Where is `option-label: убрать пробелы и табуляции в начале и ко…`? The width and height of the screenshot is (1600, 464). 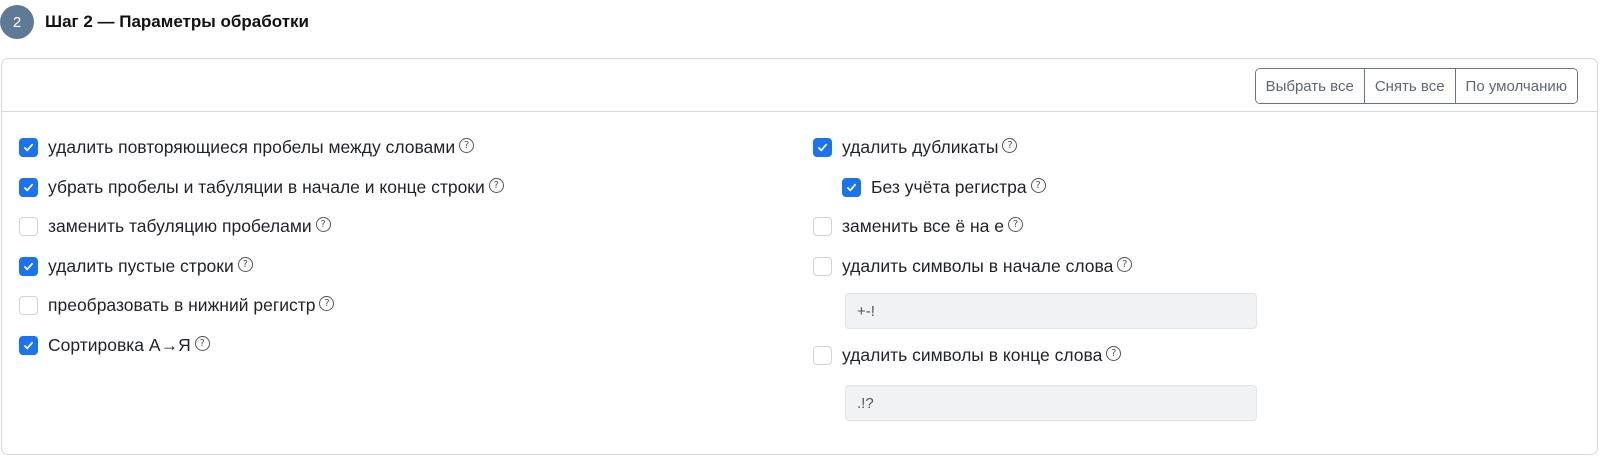
option-label: убрать пробелы и табуляции в начале и ко… is located at coordinates (266, 186).